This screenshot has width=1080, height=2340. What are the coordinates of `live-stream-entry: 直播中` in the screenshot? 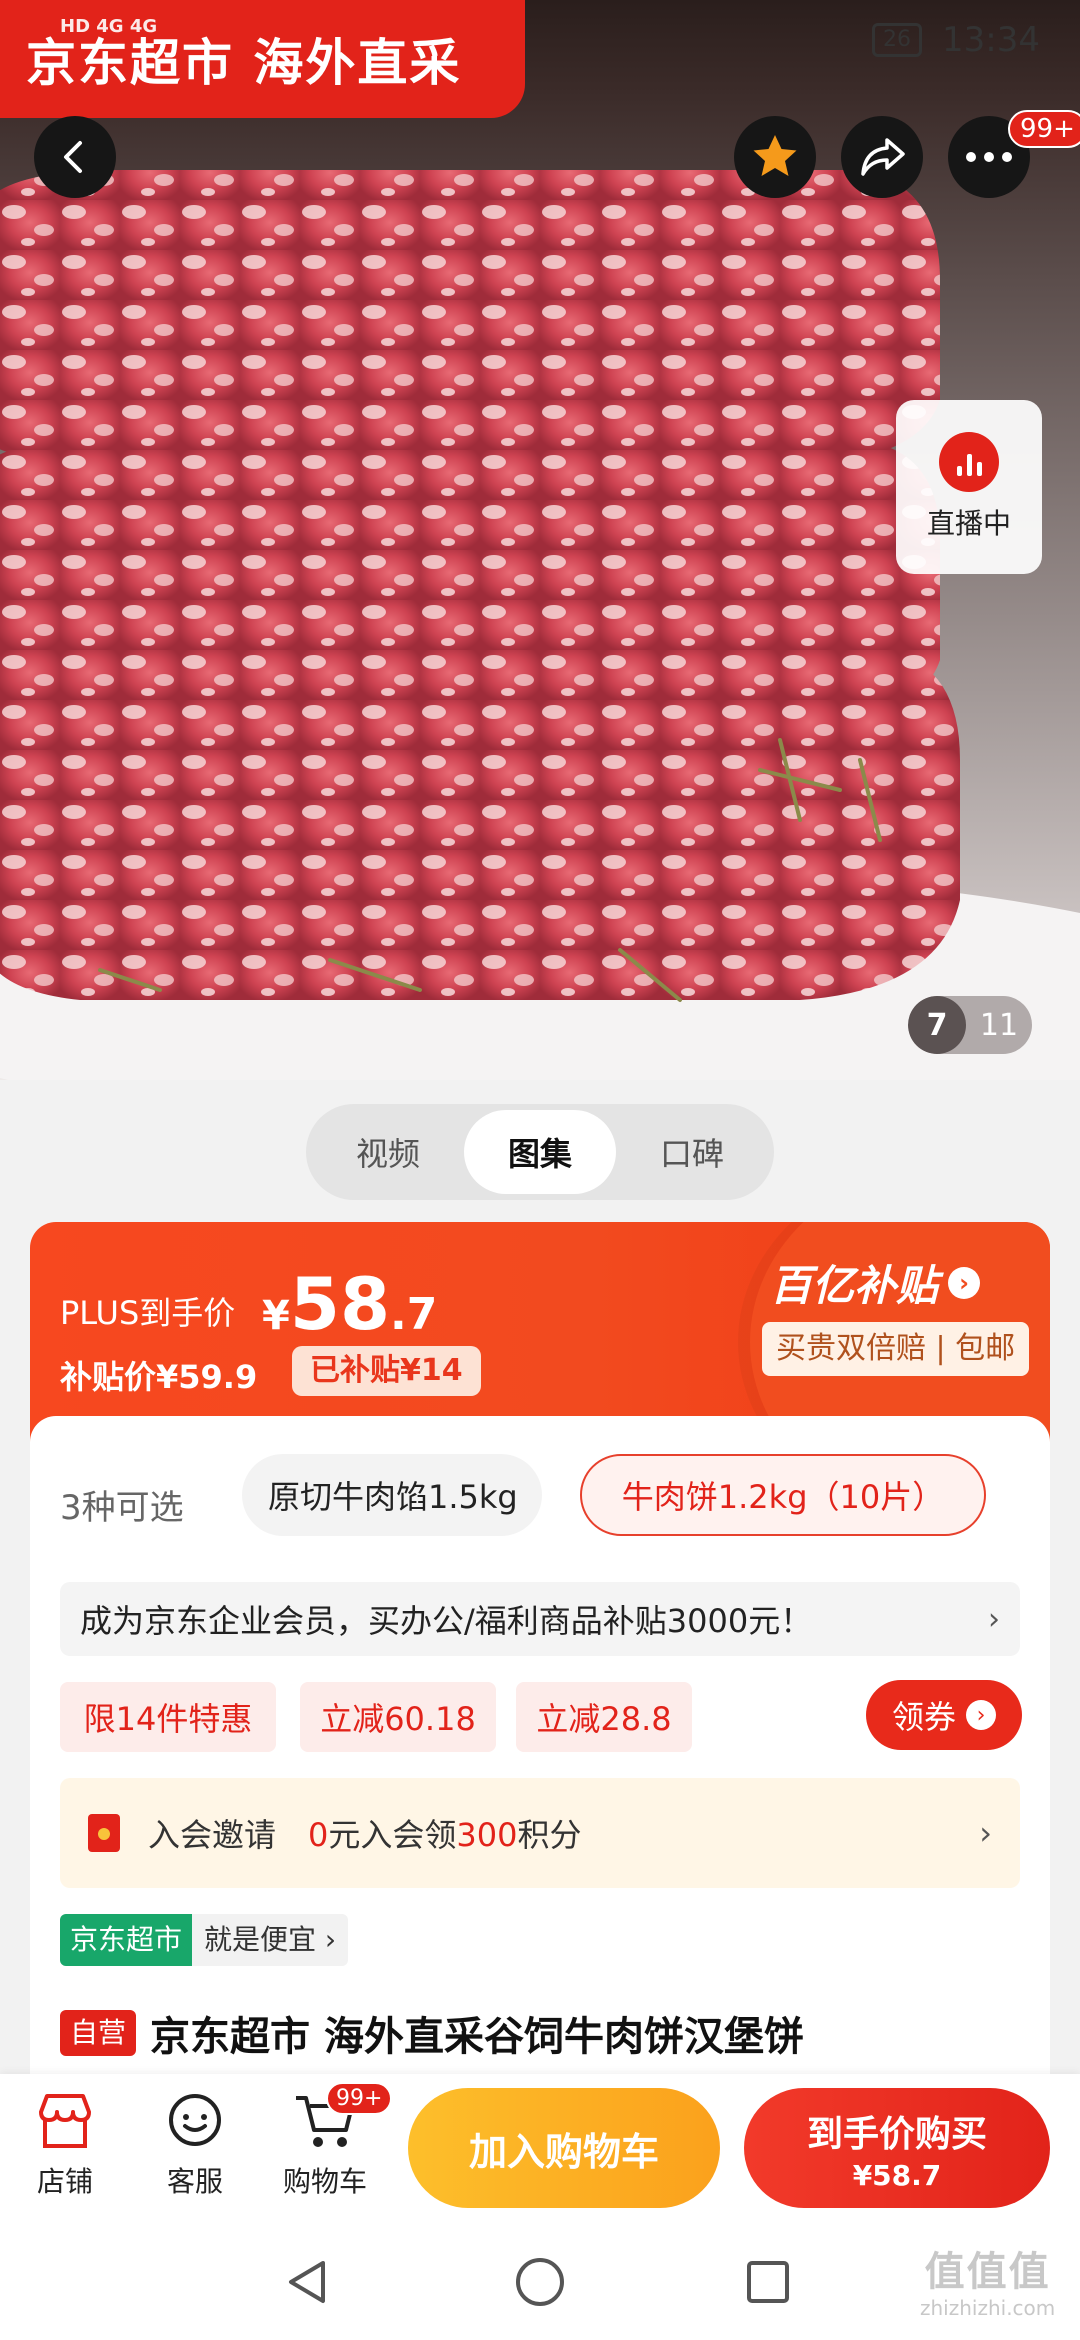 It's located at (969, 487).